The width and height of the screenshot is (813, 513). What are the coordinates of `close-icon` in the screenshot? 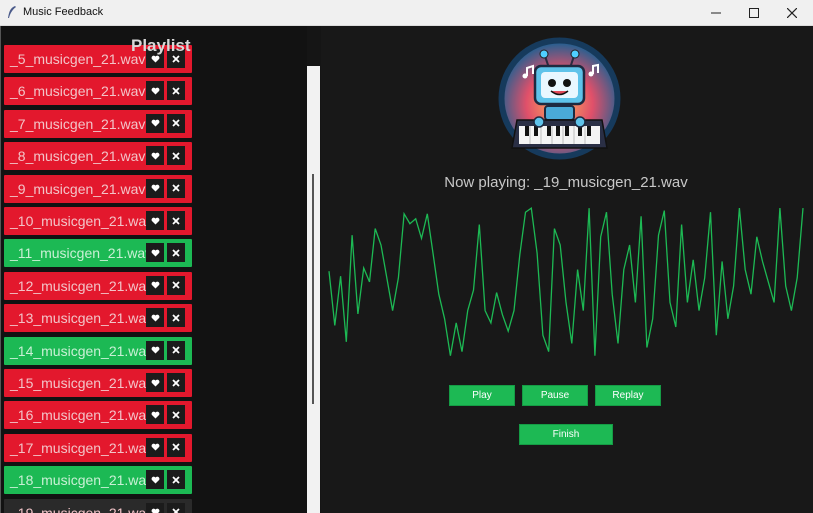 It's located at (792, 12).